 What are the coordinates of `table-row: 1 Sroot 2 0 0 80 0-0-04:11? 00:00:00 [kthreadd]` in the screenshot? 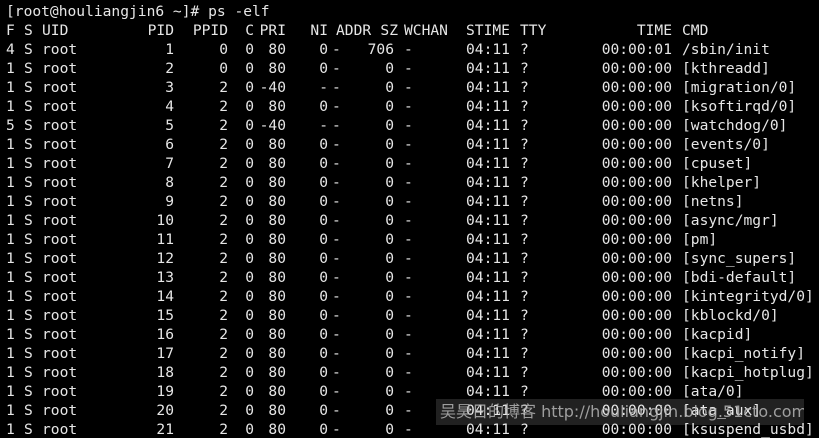 It's located at (412, 68).